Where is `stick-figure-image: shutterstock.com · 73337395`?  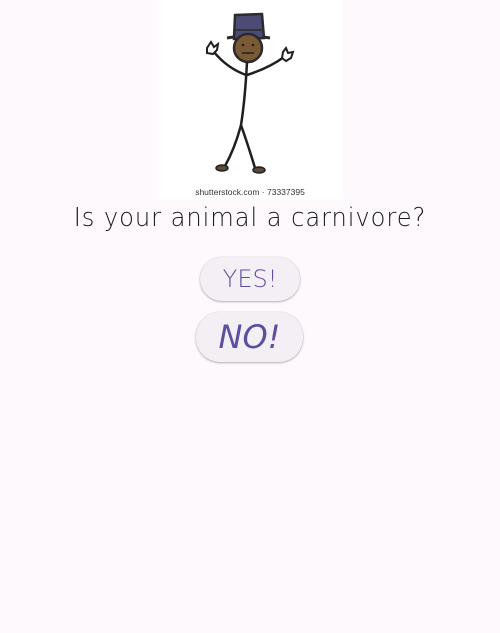 stick-figure-image: shutterstock.com · 73337395 is located at coordinates (250, 100).